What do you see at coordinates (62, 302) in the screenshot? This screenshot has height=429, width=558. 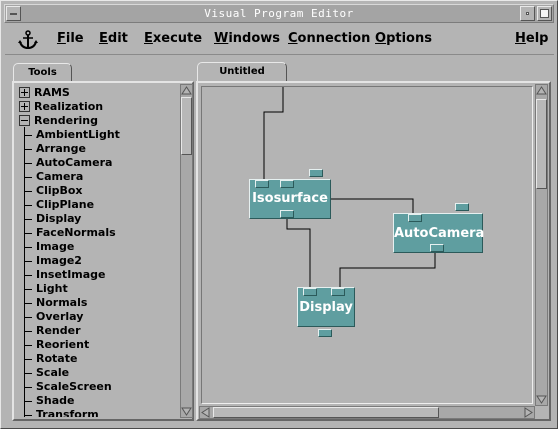 I see `tool-item-label: Normals` at bounding box center [62, 302].